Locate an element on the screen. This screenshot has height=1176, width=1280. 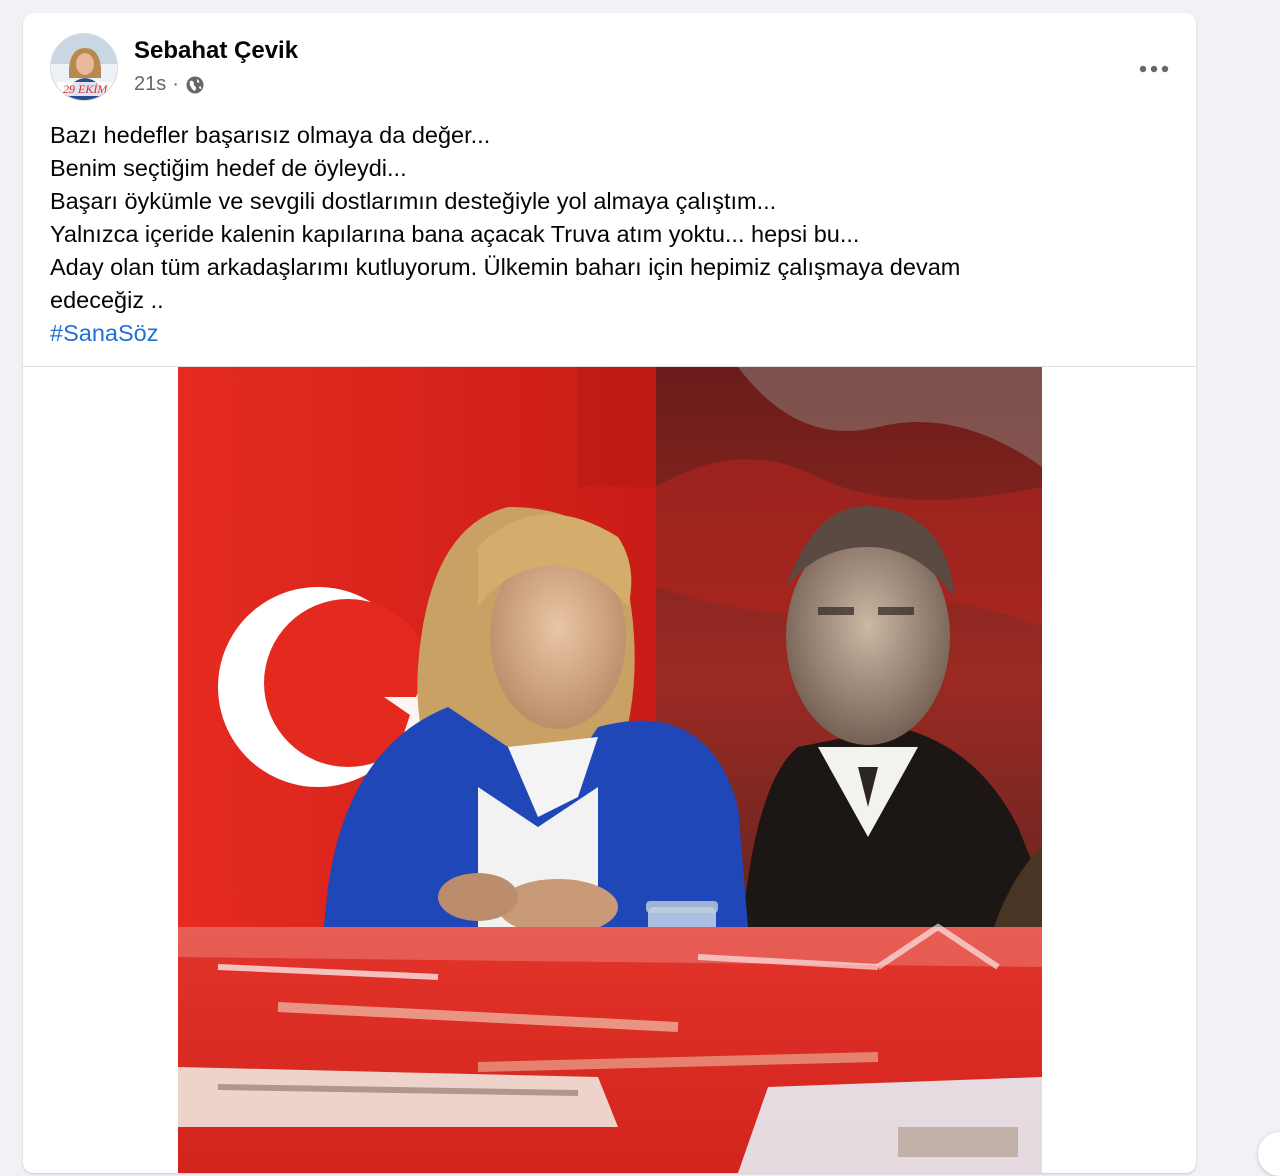
author-avatar: 29 EKİM is located at coordinates (84, 67).